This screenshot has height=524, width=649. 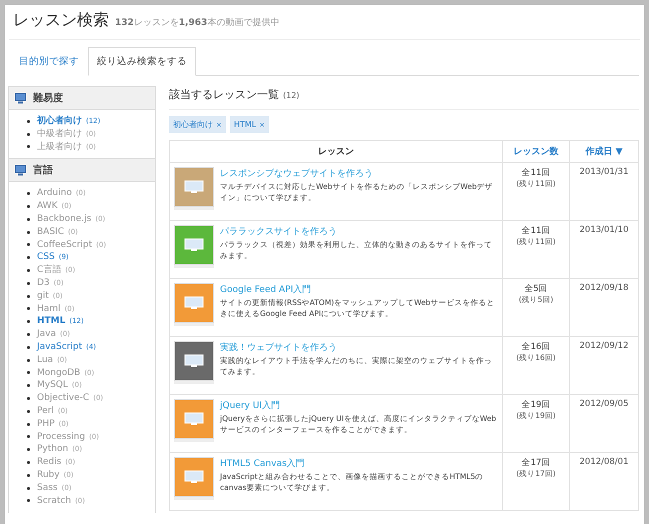 What do you see at coordinates (536, 151) in the screenshot?
I see `column-header: レッスン数` at bounding box center [536, 151].